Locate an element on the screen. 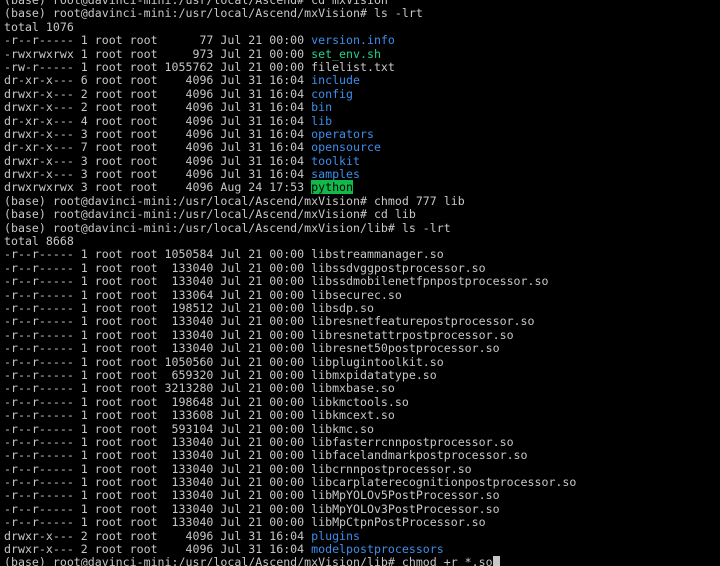 The height and width of the screenshot is (566, 720). file-name: libMpYOLOv5PostProcessor.so is located at coordinates (405, 495).